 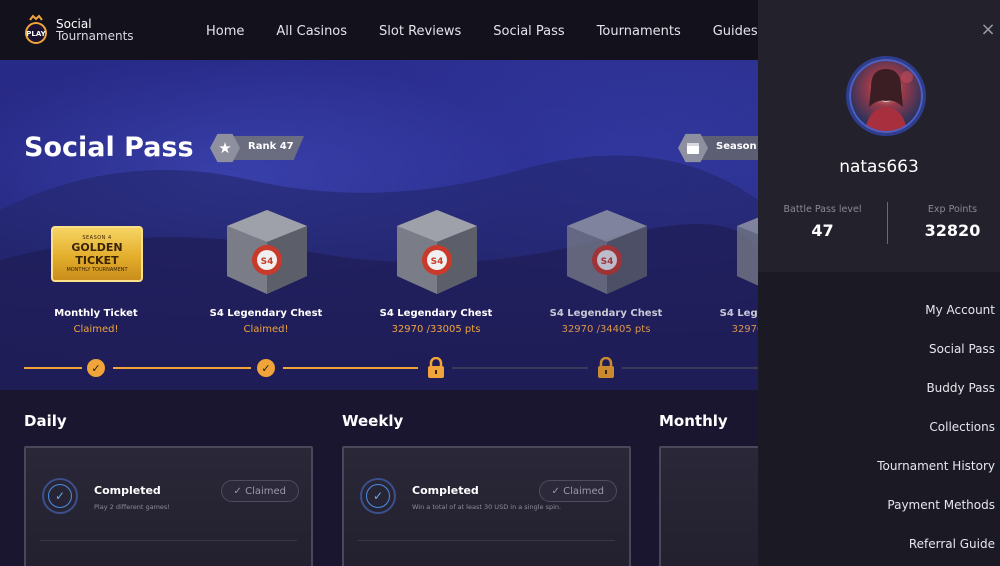 What do you see at coordinates (132, 507) in the screenshot?
I see `task-description: Play 2 different games!` at bounding box center [132, 507].